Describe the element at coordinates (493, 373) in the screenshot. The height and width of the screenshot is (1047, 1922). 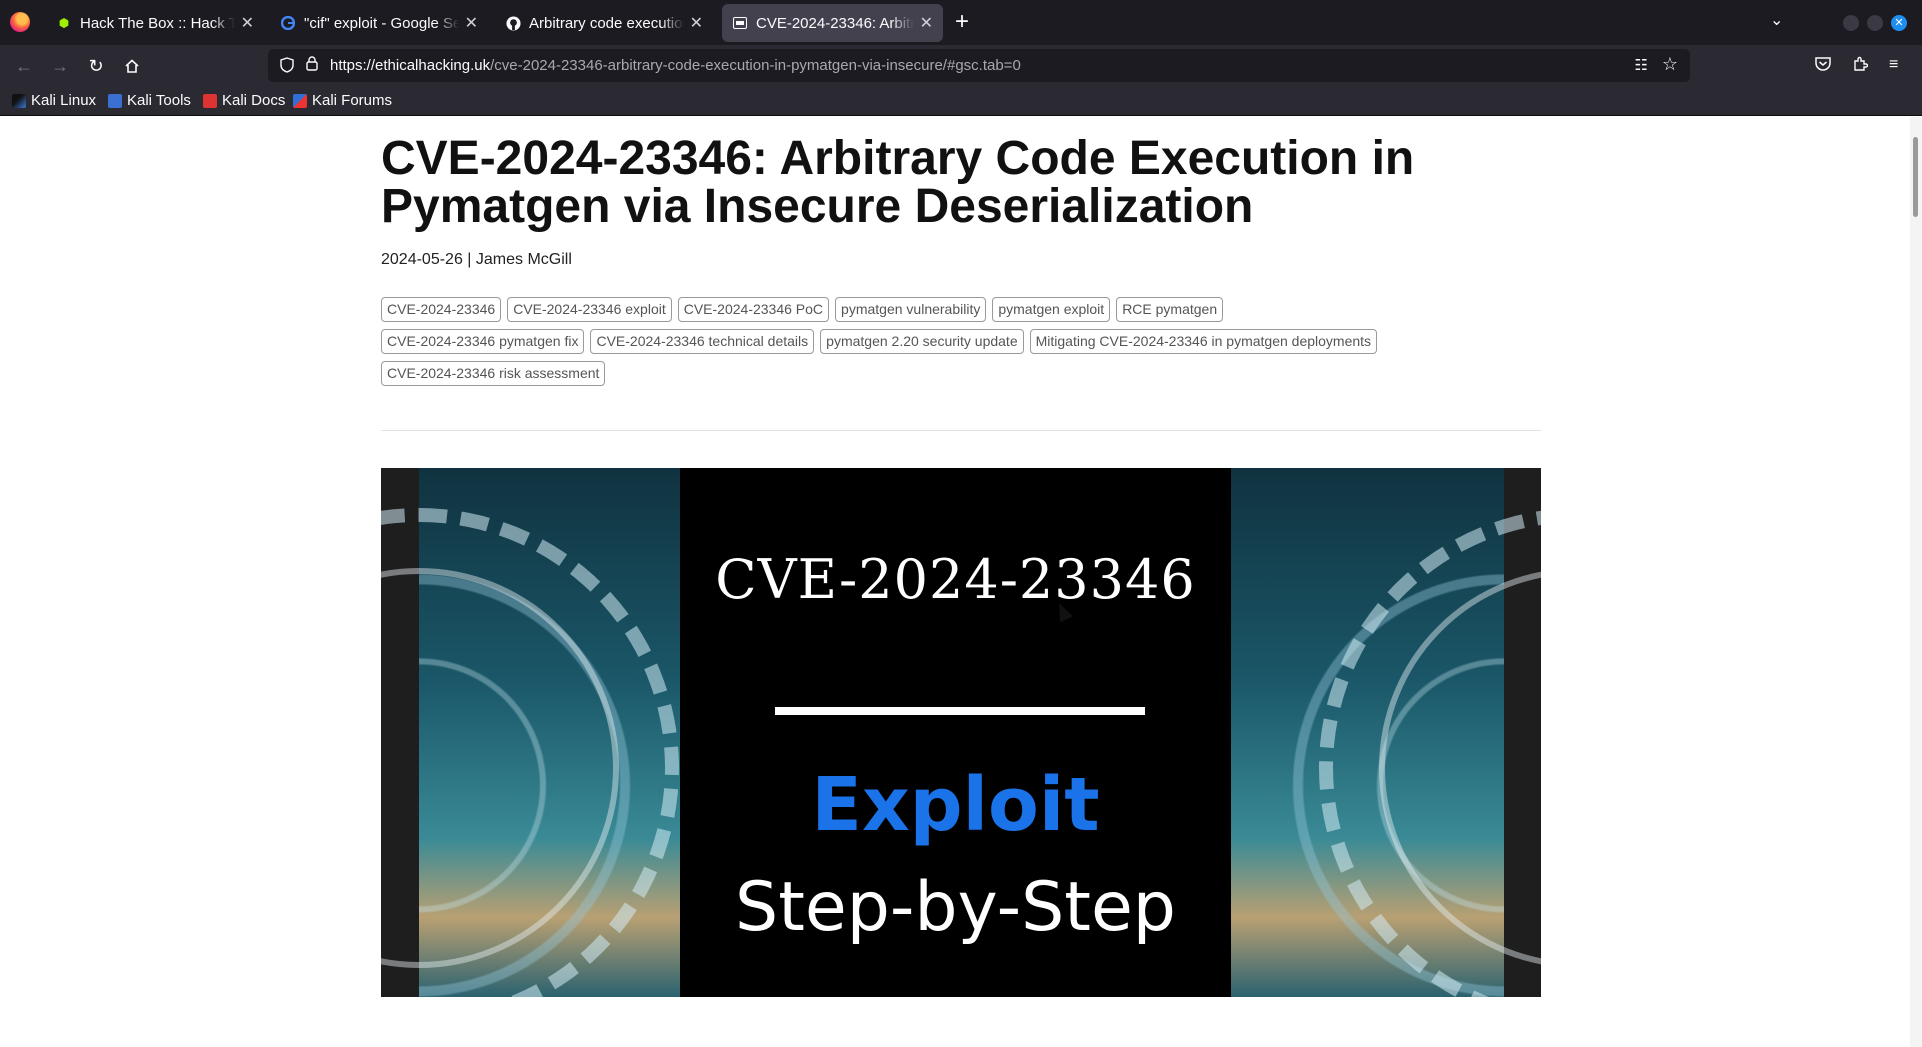
I see `tag-link: CVE-2024-23346 risk assessment` at that location.